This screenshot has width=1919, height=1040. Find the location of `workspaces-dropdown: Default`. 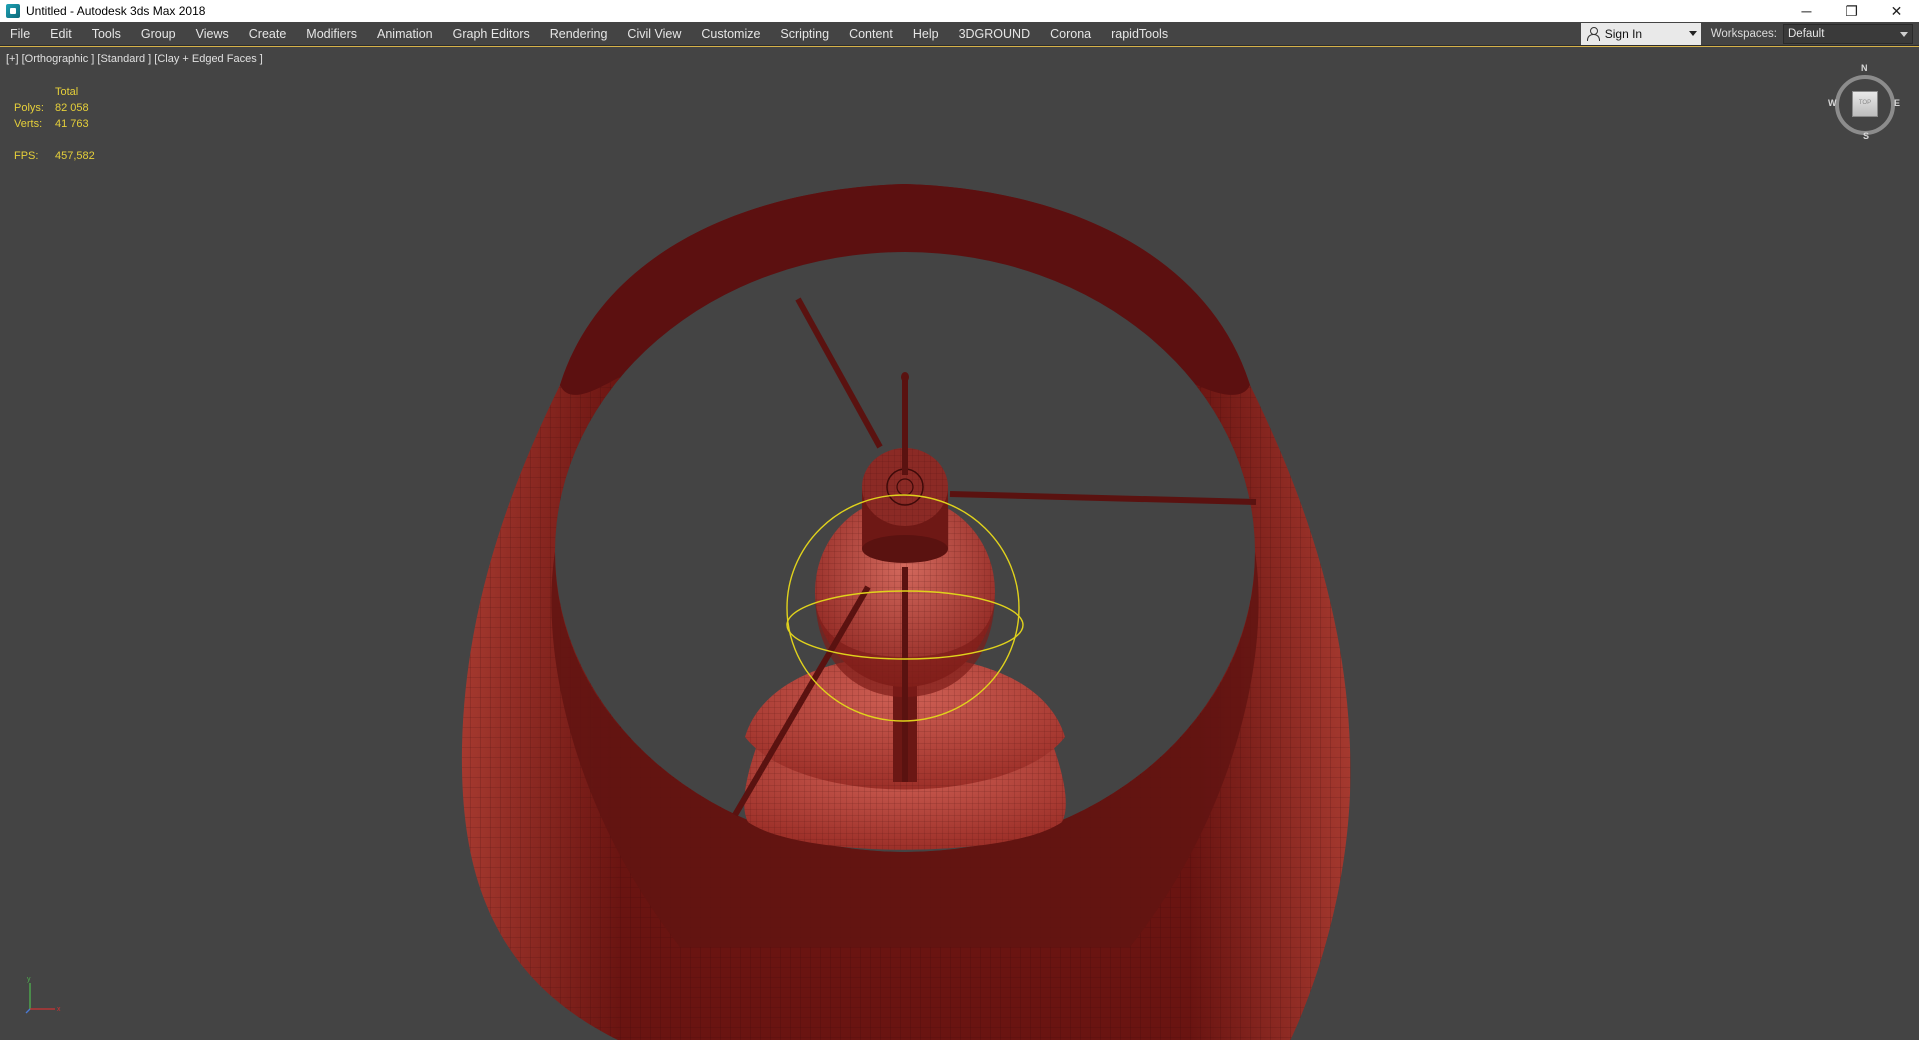

workspaces-dropdown: Default is located at coordinates (1848, 33).